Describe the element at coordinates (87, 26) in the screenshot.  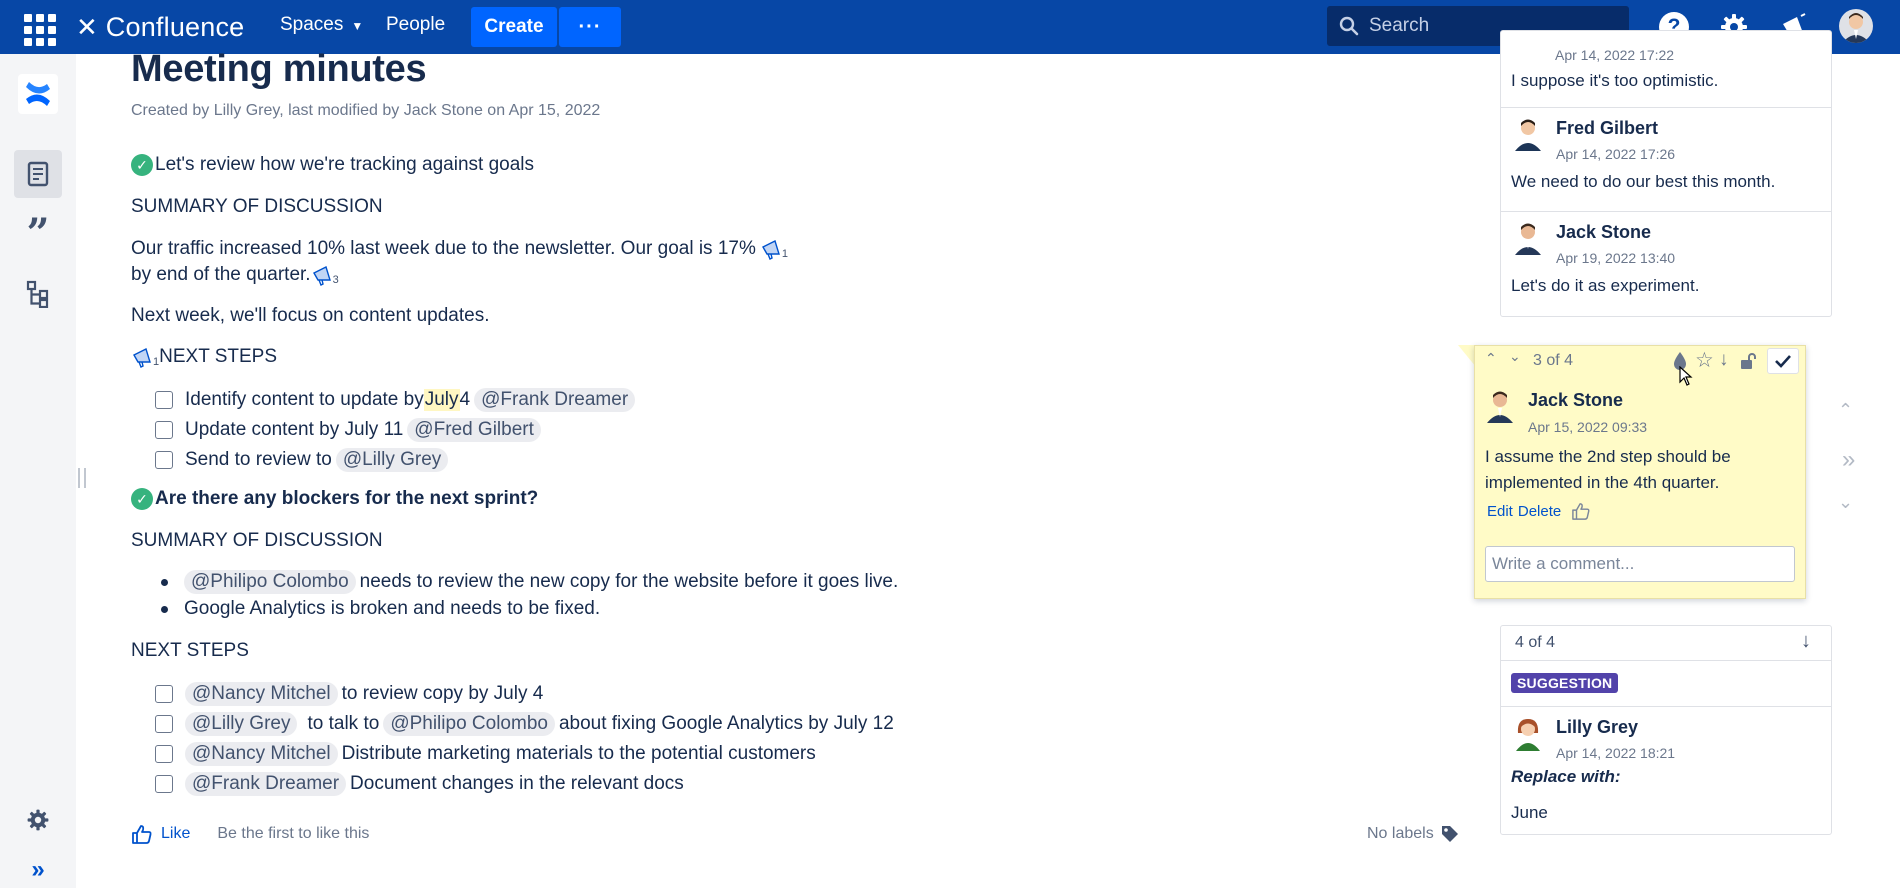
I see `confluence-mark-icon: ✕` at that location.